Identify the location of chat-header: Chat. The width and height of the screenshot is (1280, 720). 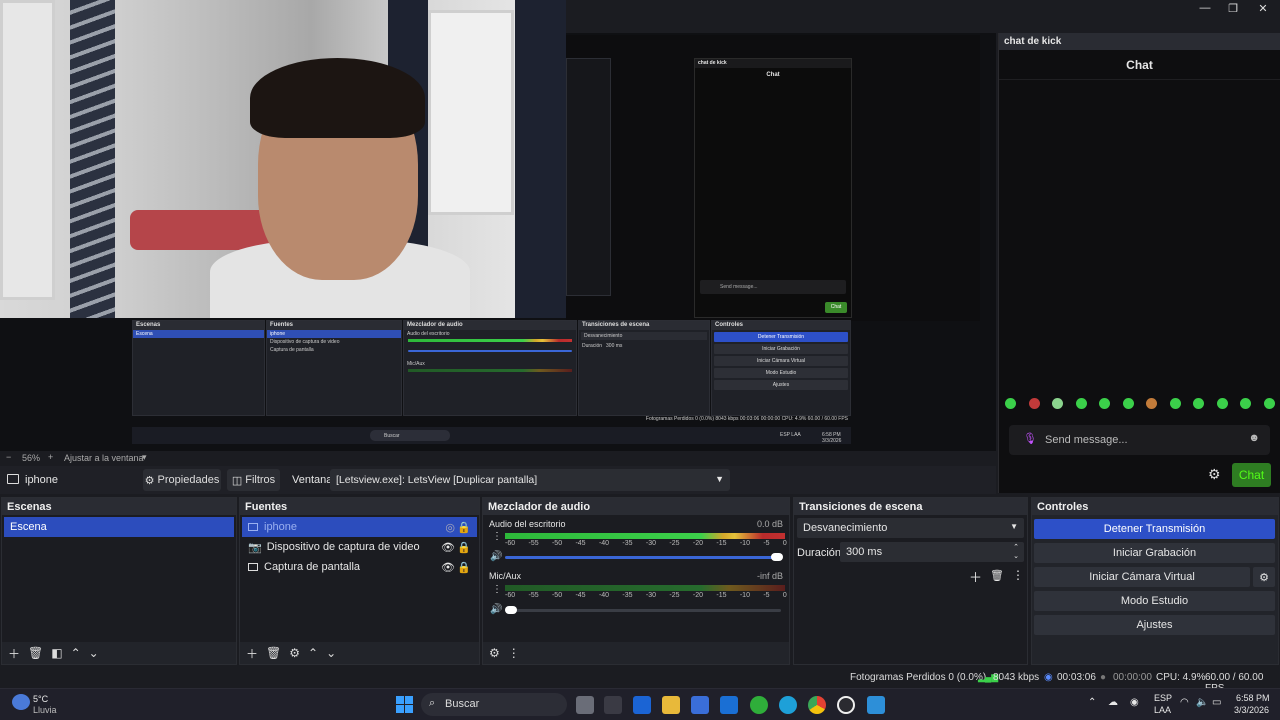
(1139, 65).